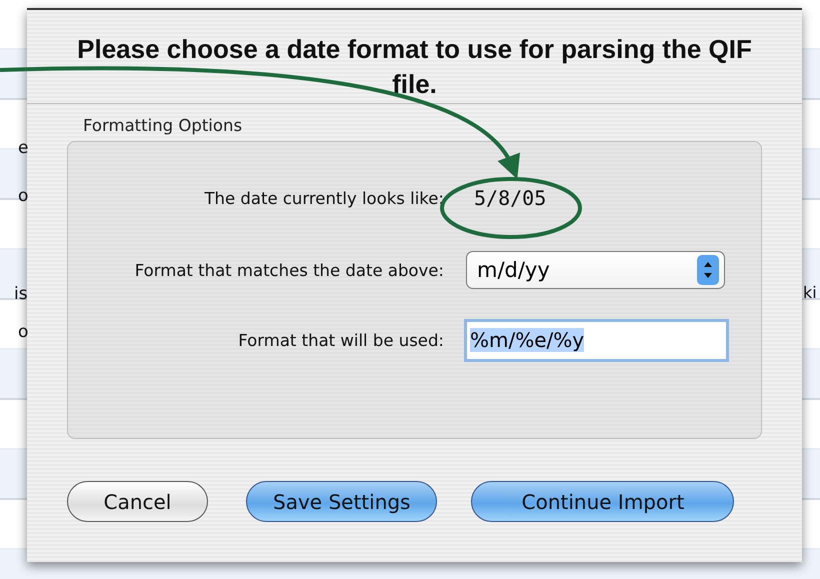 This screenshot has height=579, width=820. What do you see at coordinates (414, 67) in the screenshot?
I see `dialog-title: Please choose a date format to use for parsing the QIF file.` at bounding box center [414, 67].